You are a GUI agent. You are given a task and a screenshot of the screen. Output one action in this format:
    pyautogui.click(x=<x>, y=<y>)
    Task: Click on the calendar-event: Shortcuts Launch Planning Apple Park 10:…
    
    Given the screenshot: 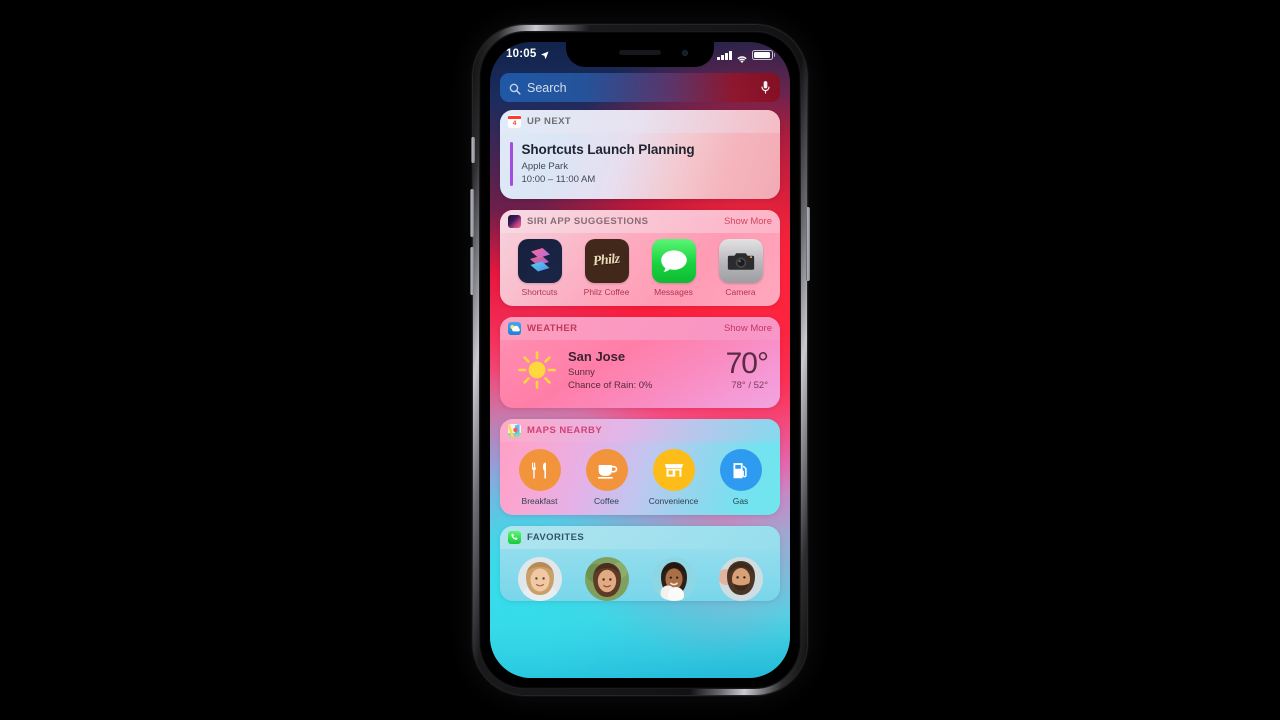 What is the action you would take?
    pyautogui.click(x=640, y=166)
    